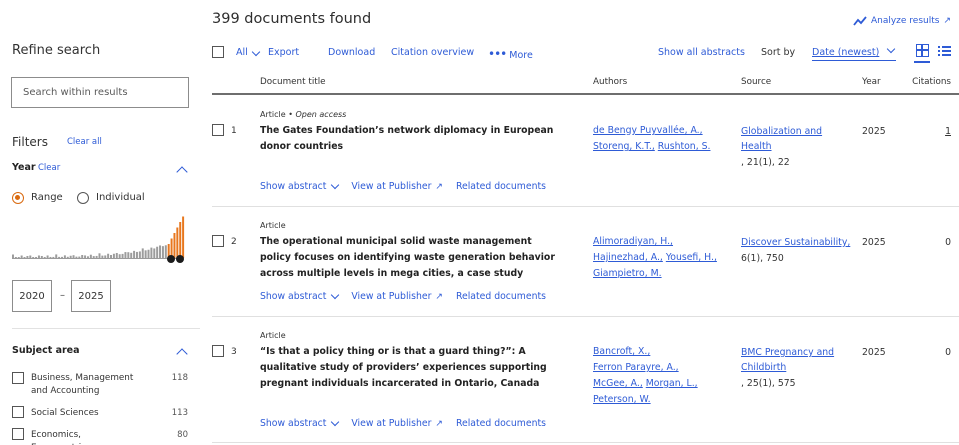 This screenshot has height=445, width=959. What do you see at coordinates (84, 142) in the screenshot?
I see `clear-all-filters-link: Clear all` at bounding box center [84, 142].